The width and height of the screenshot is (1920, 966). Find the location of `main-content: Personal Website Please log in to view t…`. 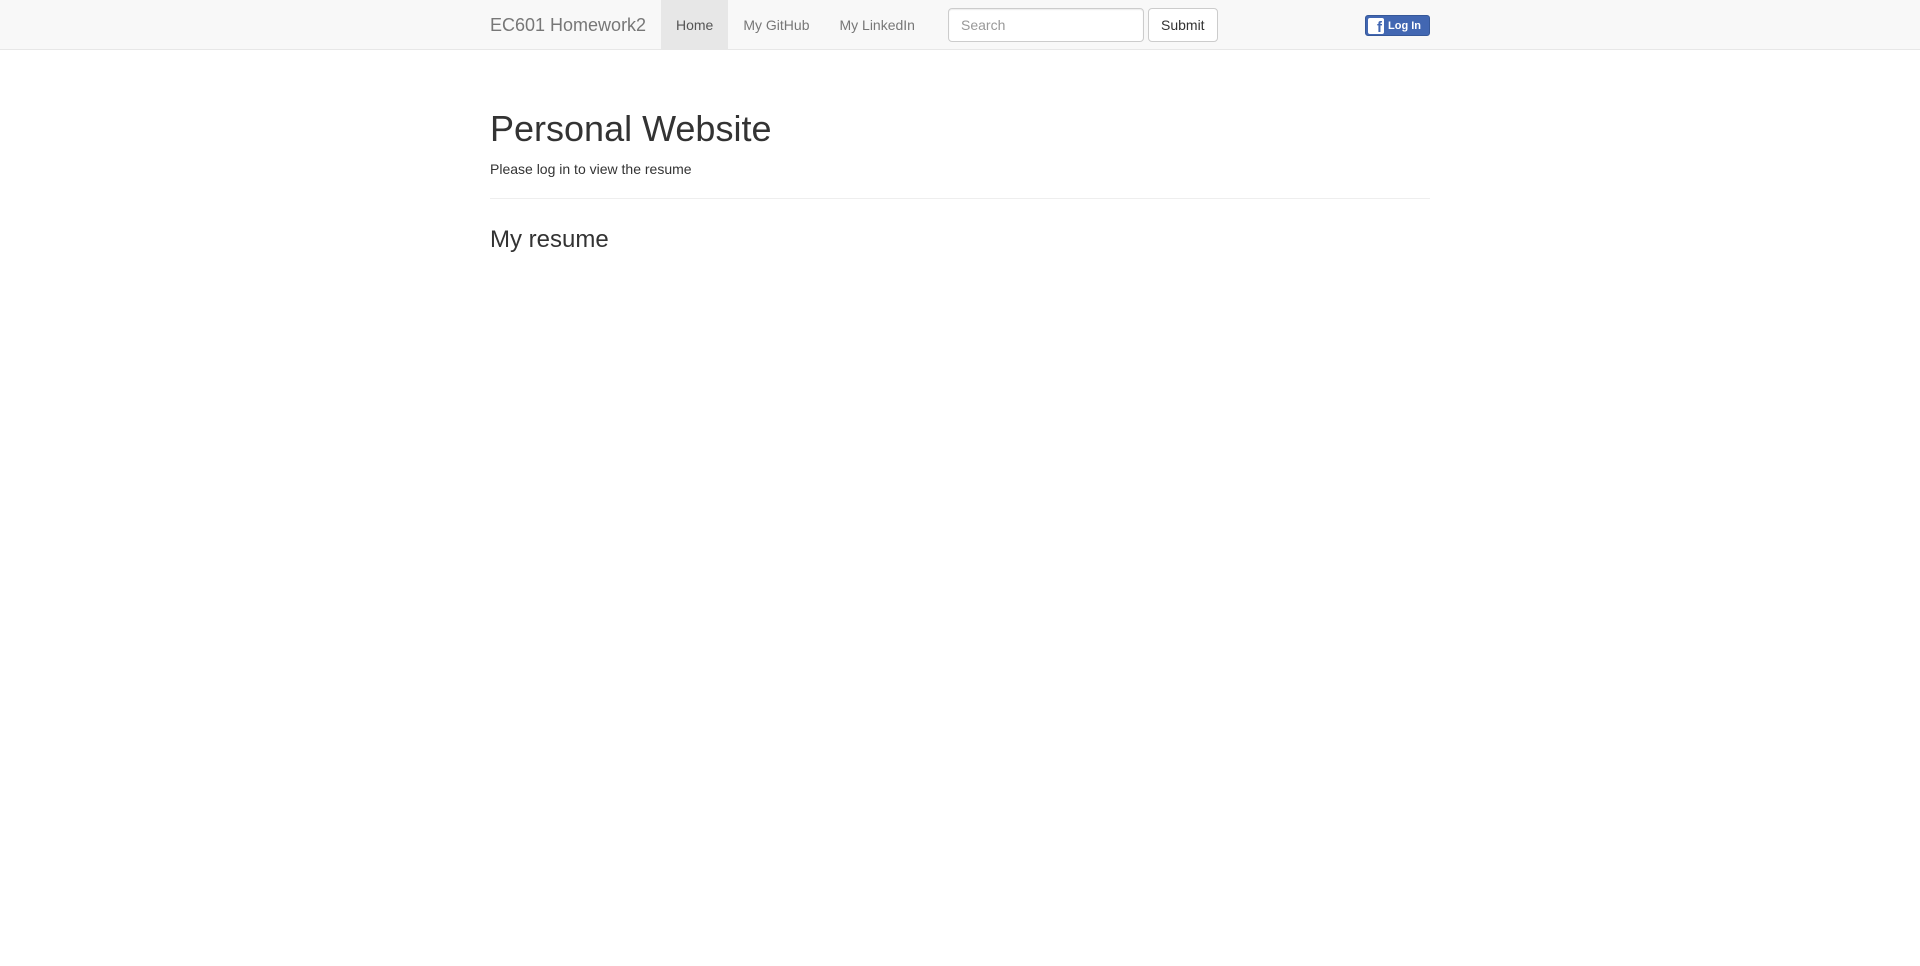

main-content: Personal Website Please log in to view t… is located at coordinates (960, 151).